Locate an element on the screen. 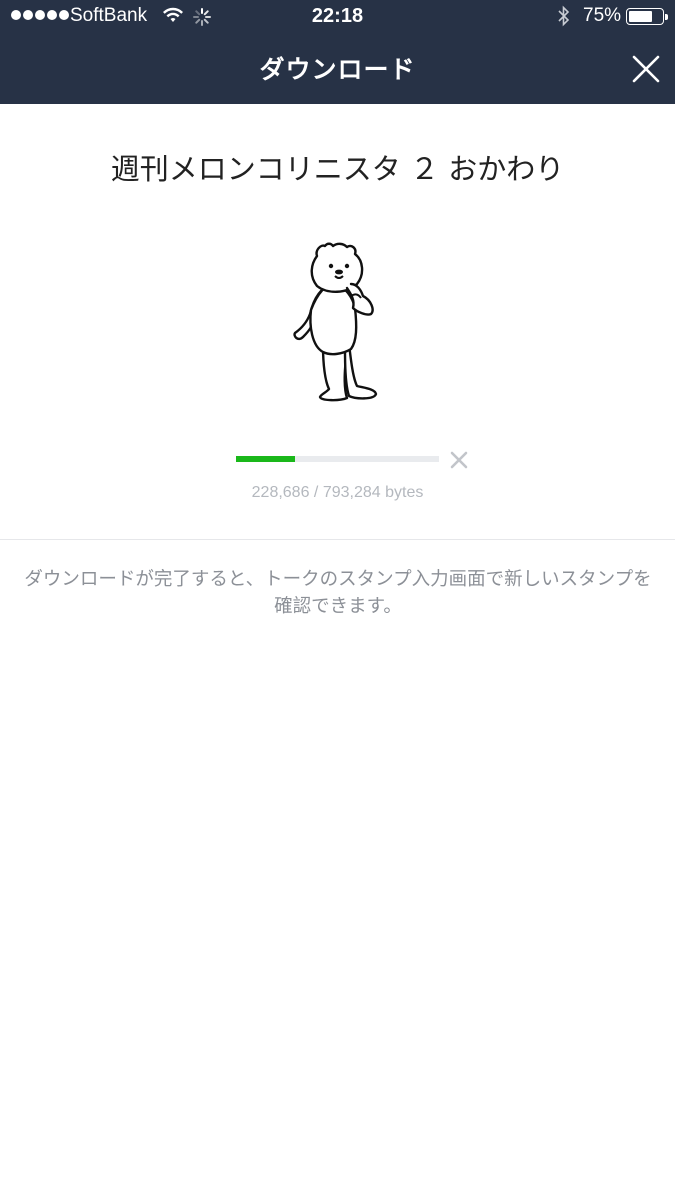 Image resolution: width=675 pixels, height=1200 pixels. close-button is located at coordinates (646, 69).